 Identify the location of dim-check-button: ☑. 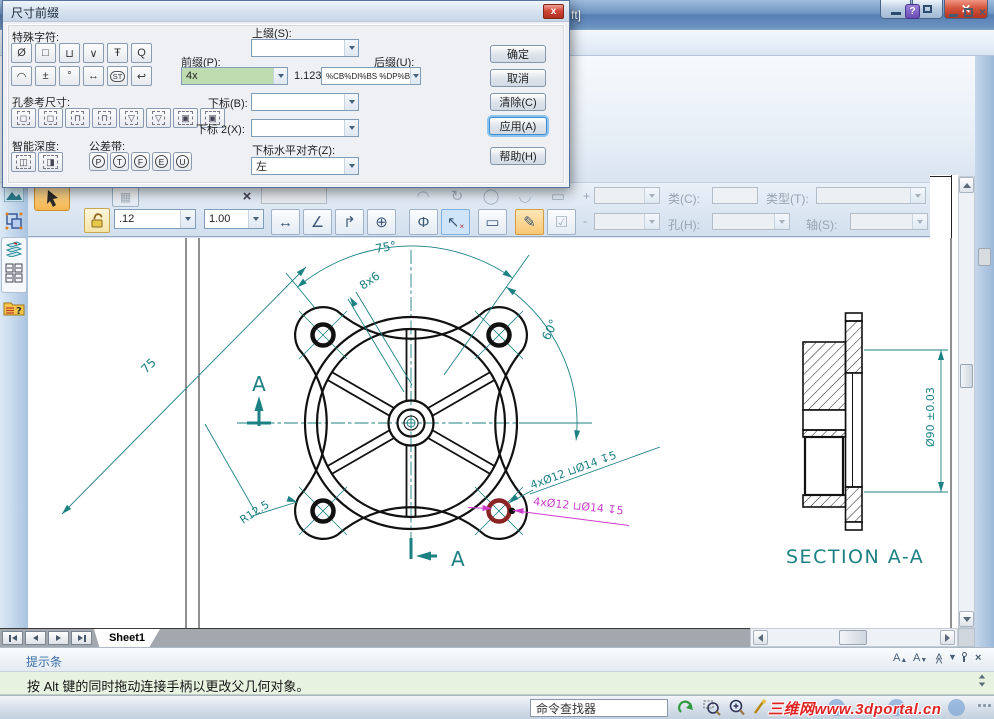
(561, 222).